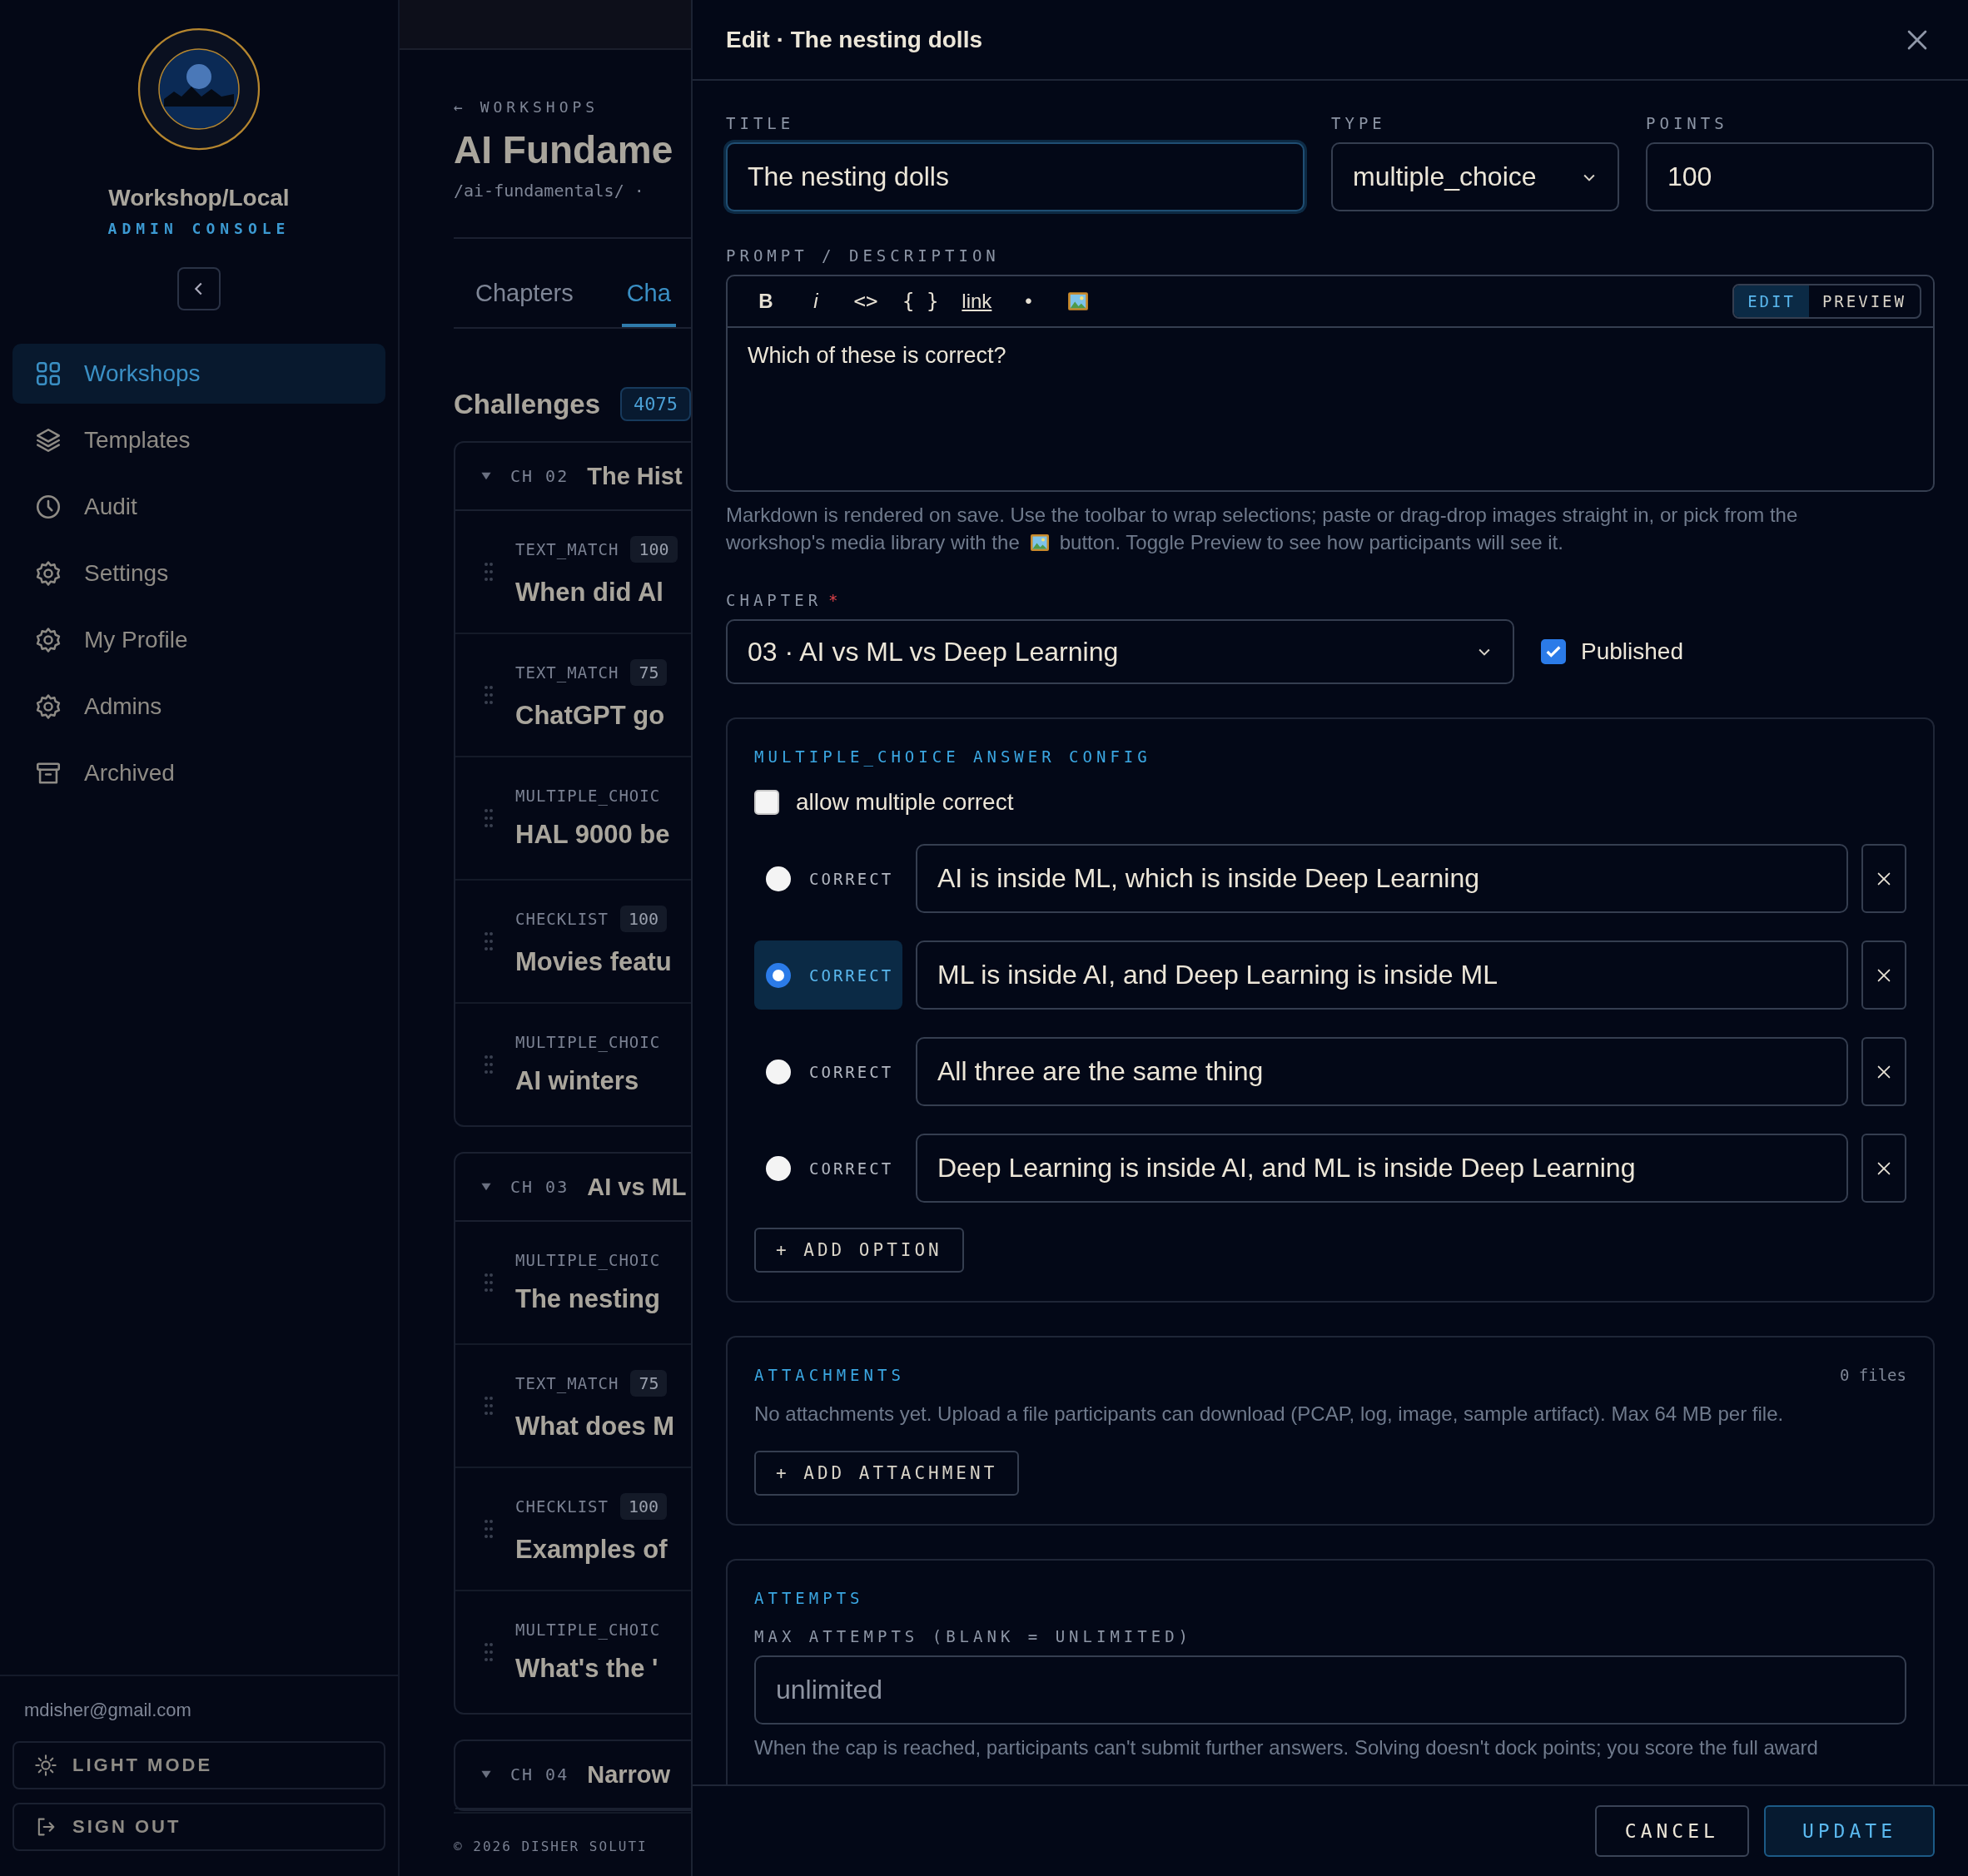 Image resolution: width=1968 pixels, height=1876 pixels. Describe the element at coordinates (1016, 176) in the screenshot. I see `input-field: The nesting dolls` at that location.